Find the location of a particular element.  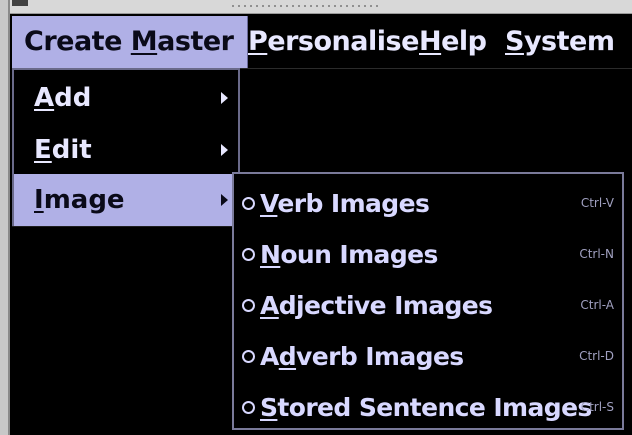

window-title-grip is located at coordinates (305, 6).